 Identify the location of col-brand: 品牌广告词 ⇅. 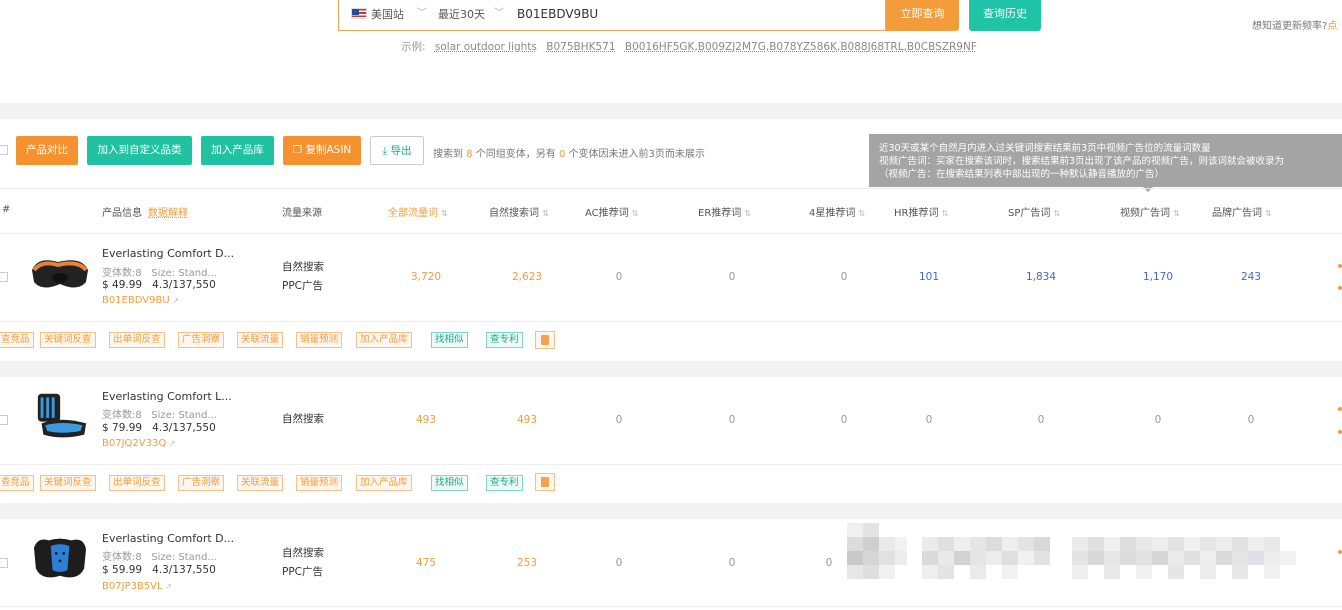
(1242, 211).